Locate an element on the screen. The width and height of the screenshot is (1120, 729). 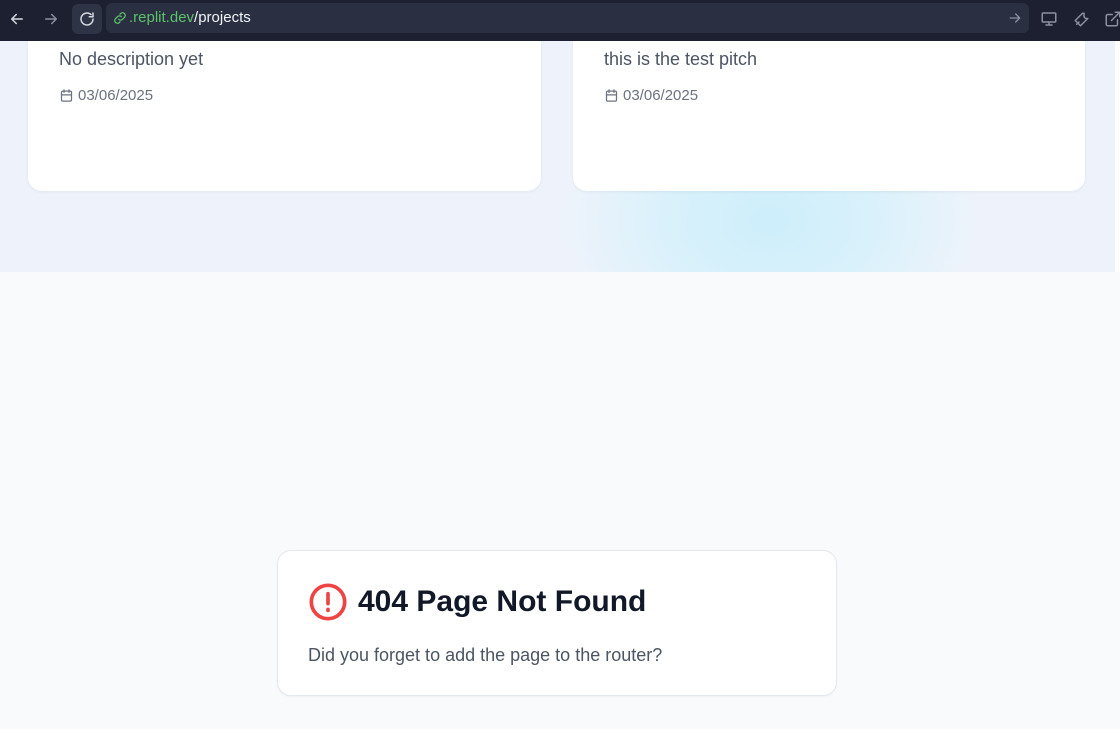
browser-toolbar: .replit.dev/projects is located at coordinates (560, 20).